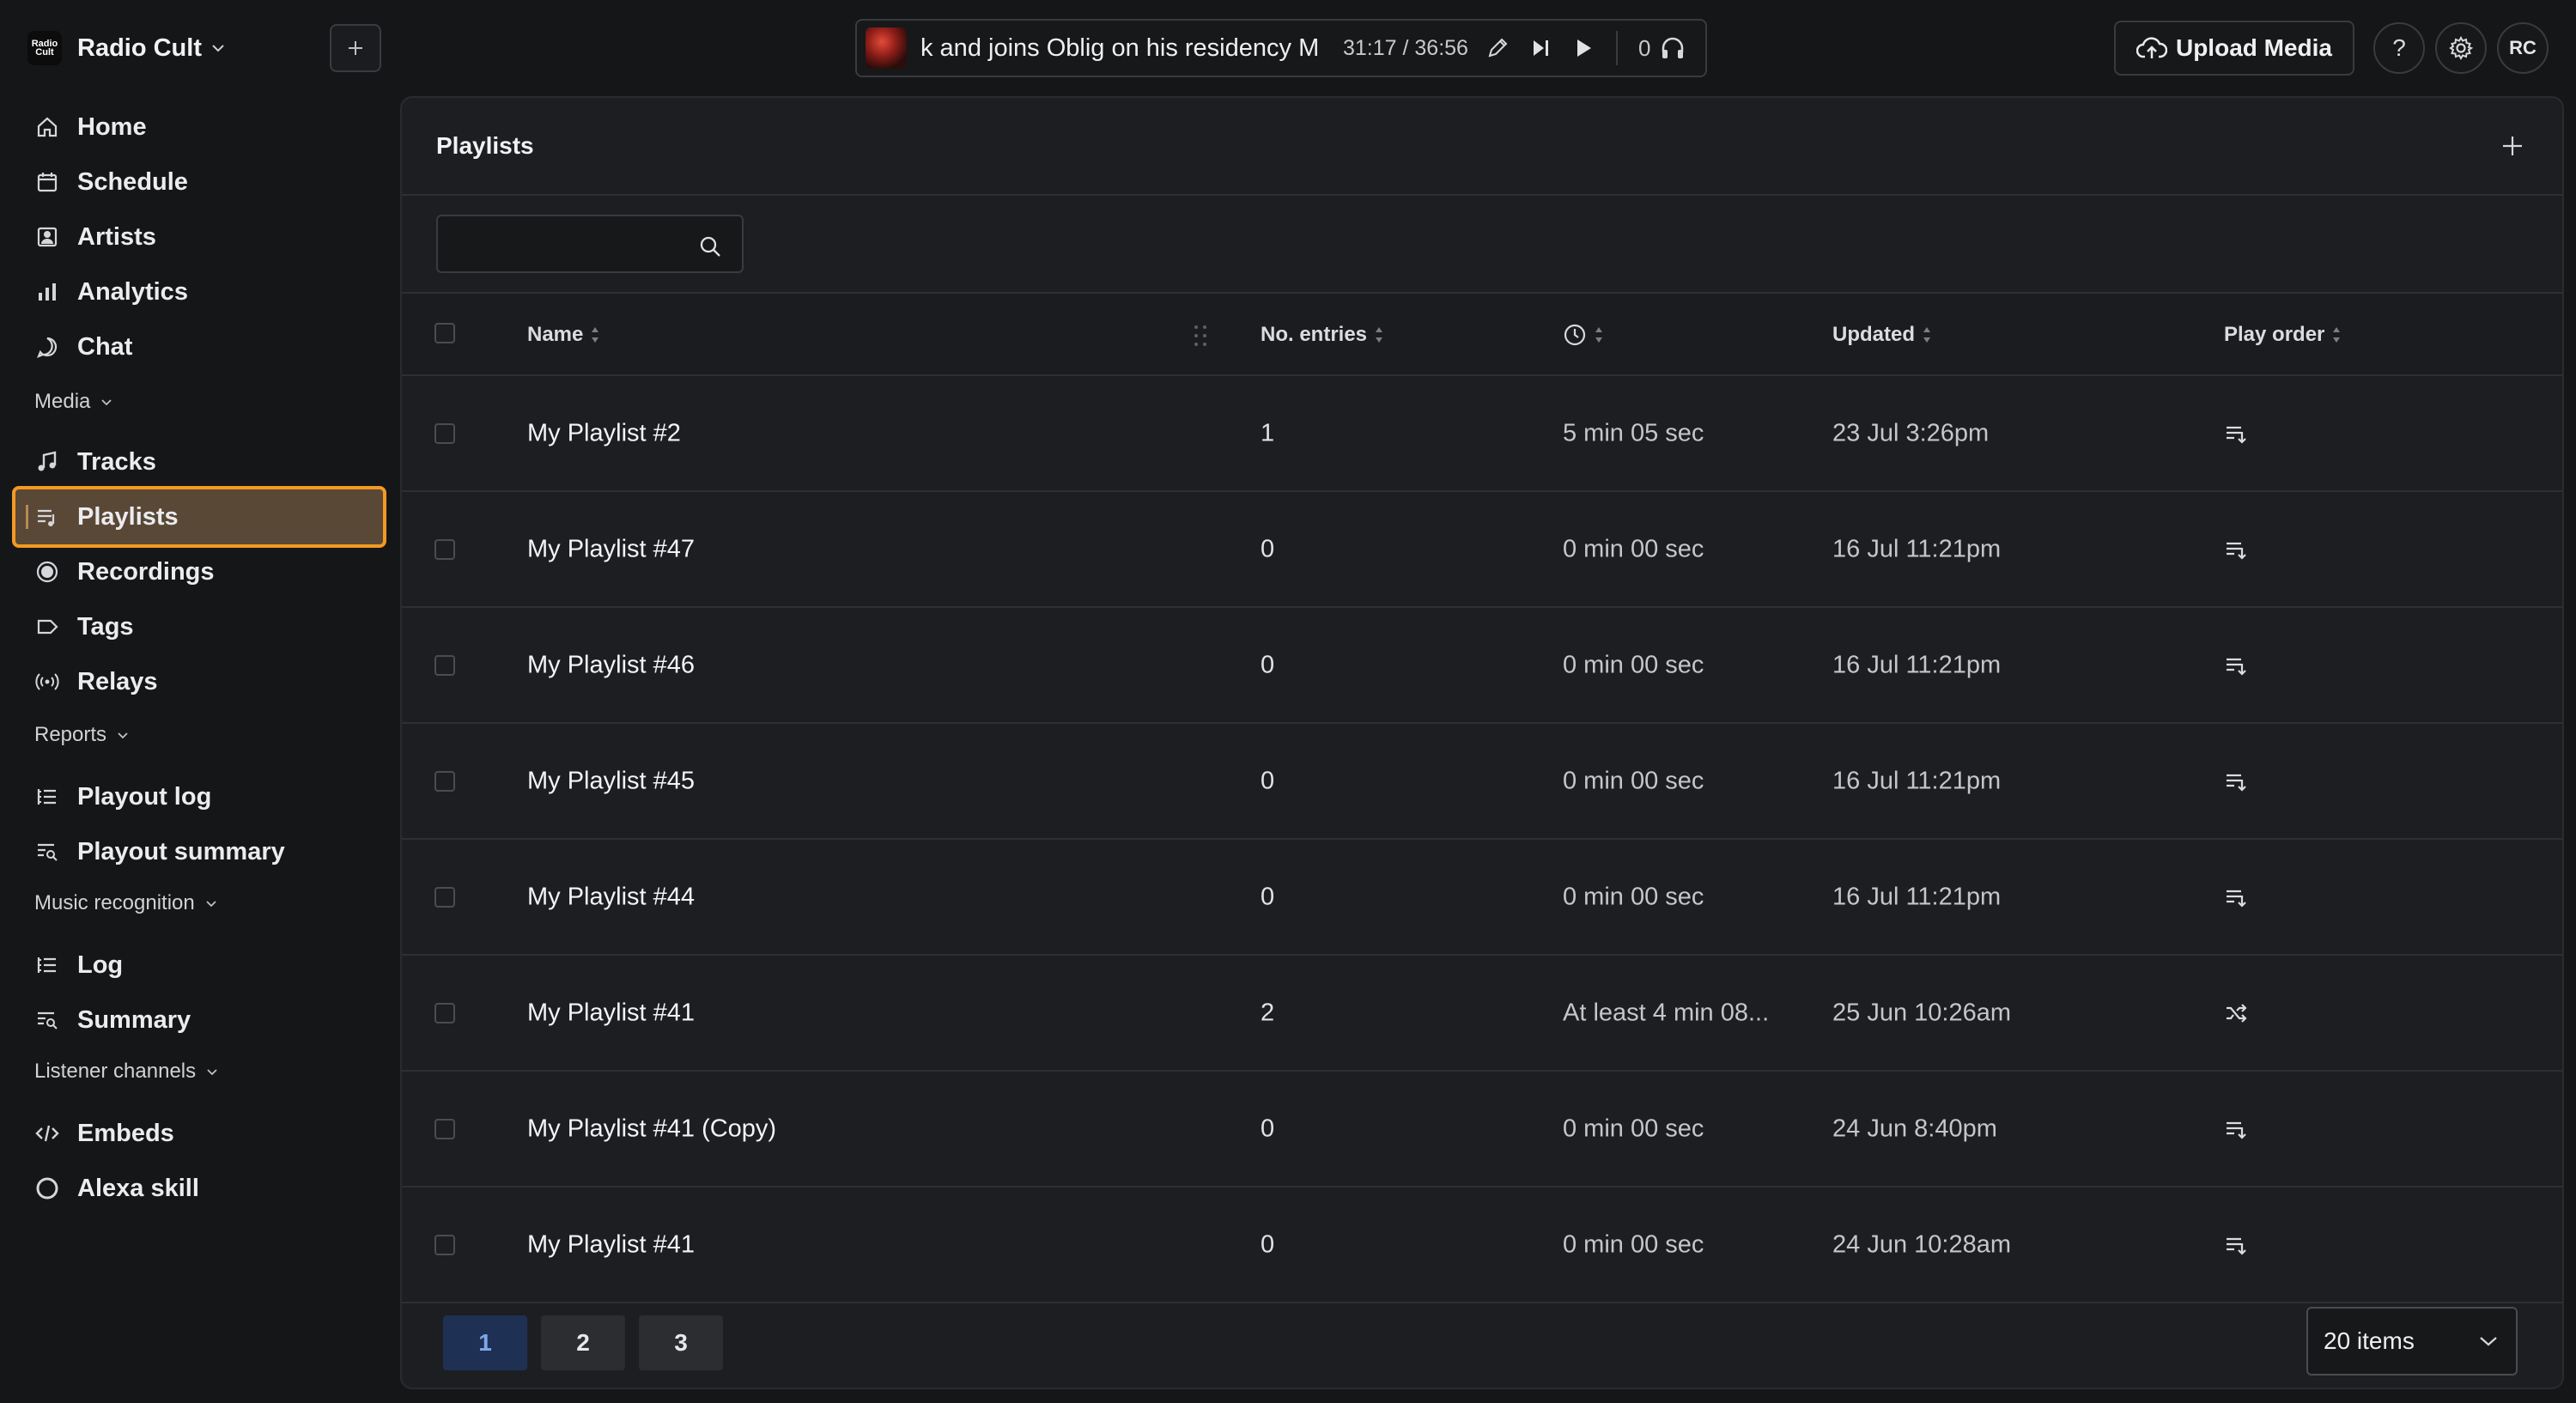  What do you see at coordinates (199, 517) in the screenshot?
I see `sidebar-item-playlists: Playlists` at bounding box center [199, 517].